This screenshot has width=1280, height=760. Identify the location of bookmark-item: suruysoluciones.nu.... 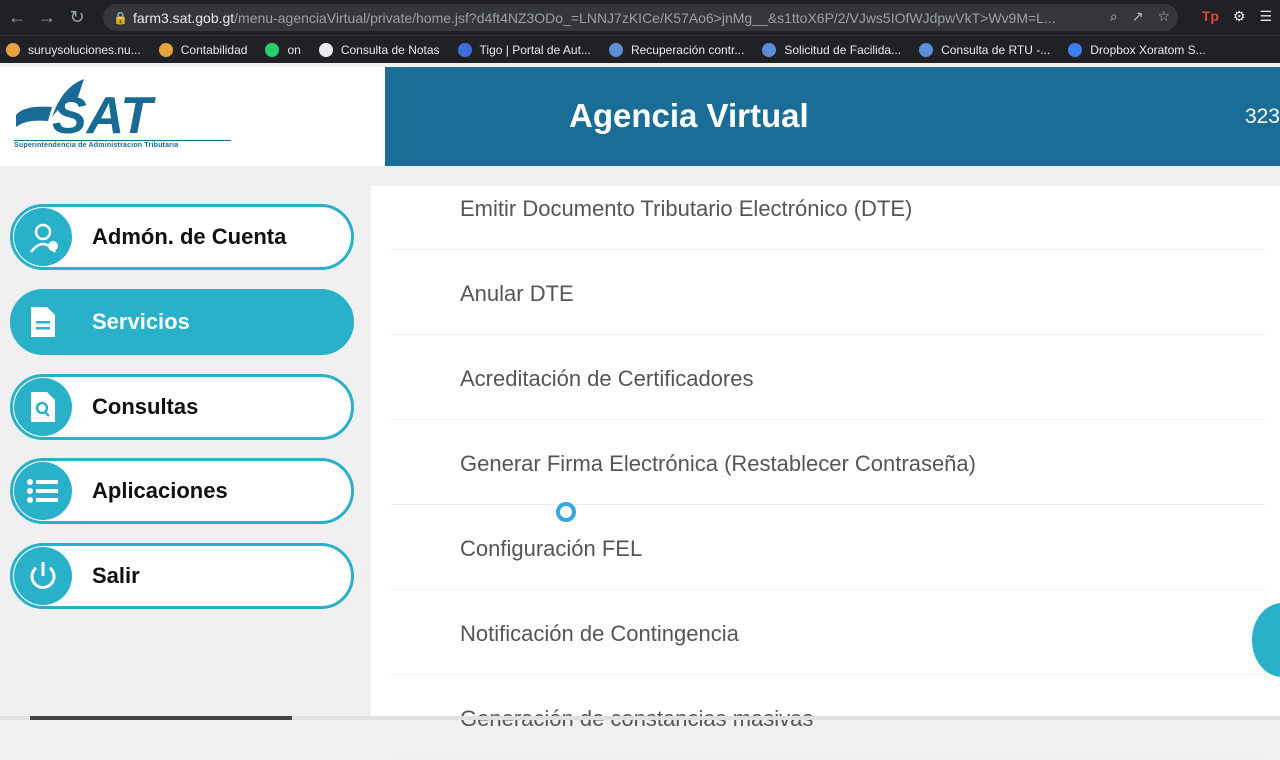
(73, 49).